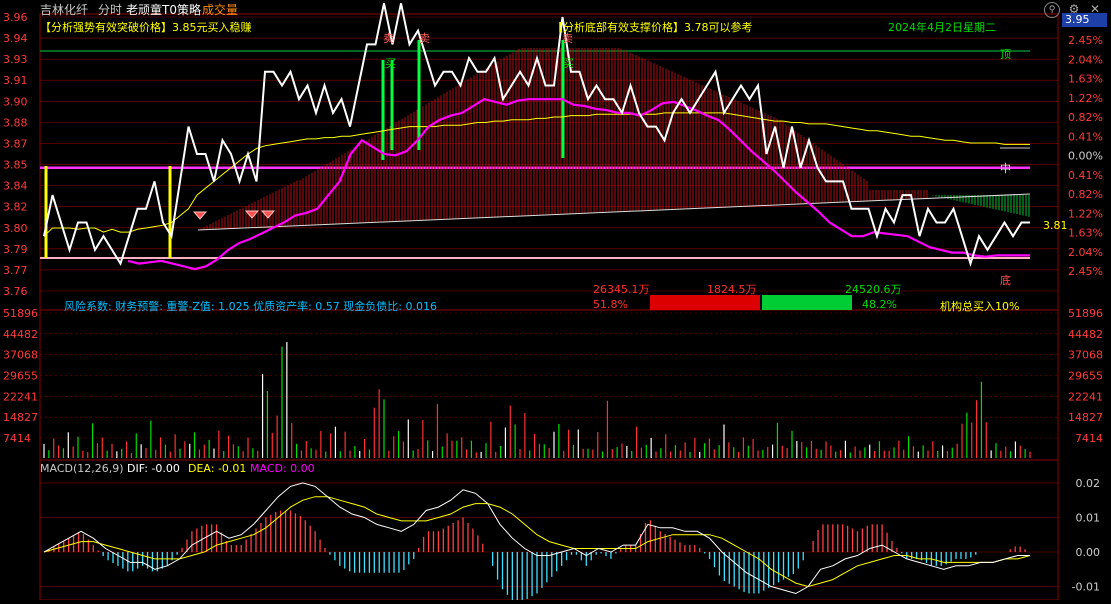 Image resolution: width=1111 pixels, height=604 pixels. What do you see at coordinates (621, 289) in the screenshot?
I see `buy-amount: 26345.1万` at bounding box center [621, 289].